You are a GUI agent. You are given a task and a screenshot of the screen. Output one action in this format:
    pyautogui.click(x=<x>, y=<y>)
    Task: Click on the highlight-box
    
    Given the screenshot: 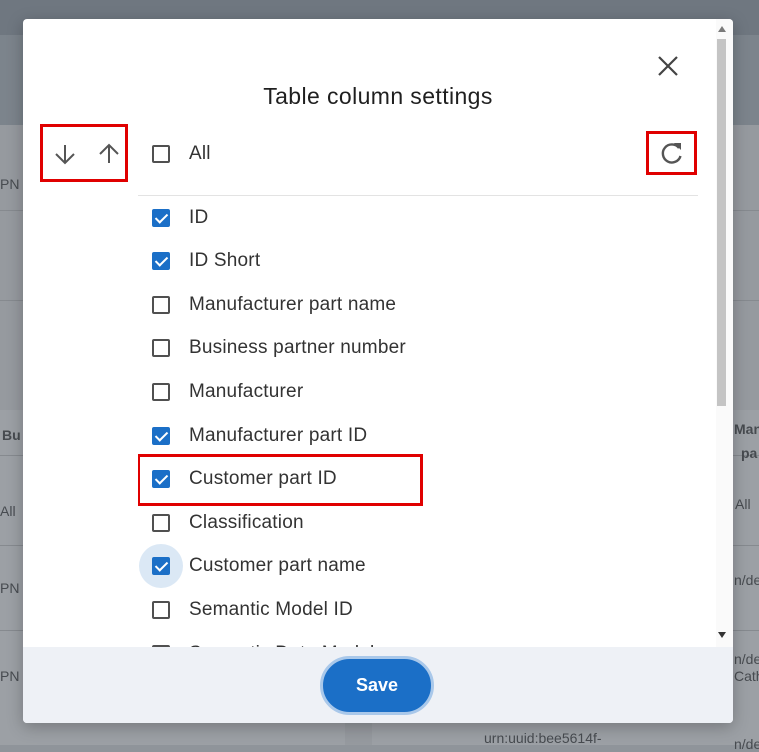 What is the action you would take?
    pyautogui.click(x=280, y=479)
    